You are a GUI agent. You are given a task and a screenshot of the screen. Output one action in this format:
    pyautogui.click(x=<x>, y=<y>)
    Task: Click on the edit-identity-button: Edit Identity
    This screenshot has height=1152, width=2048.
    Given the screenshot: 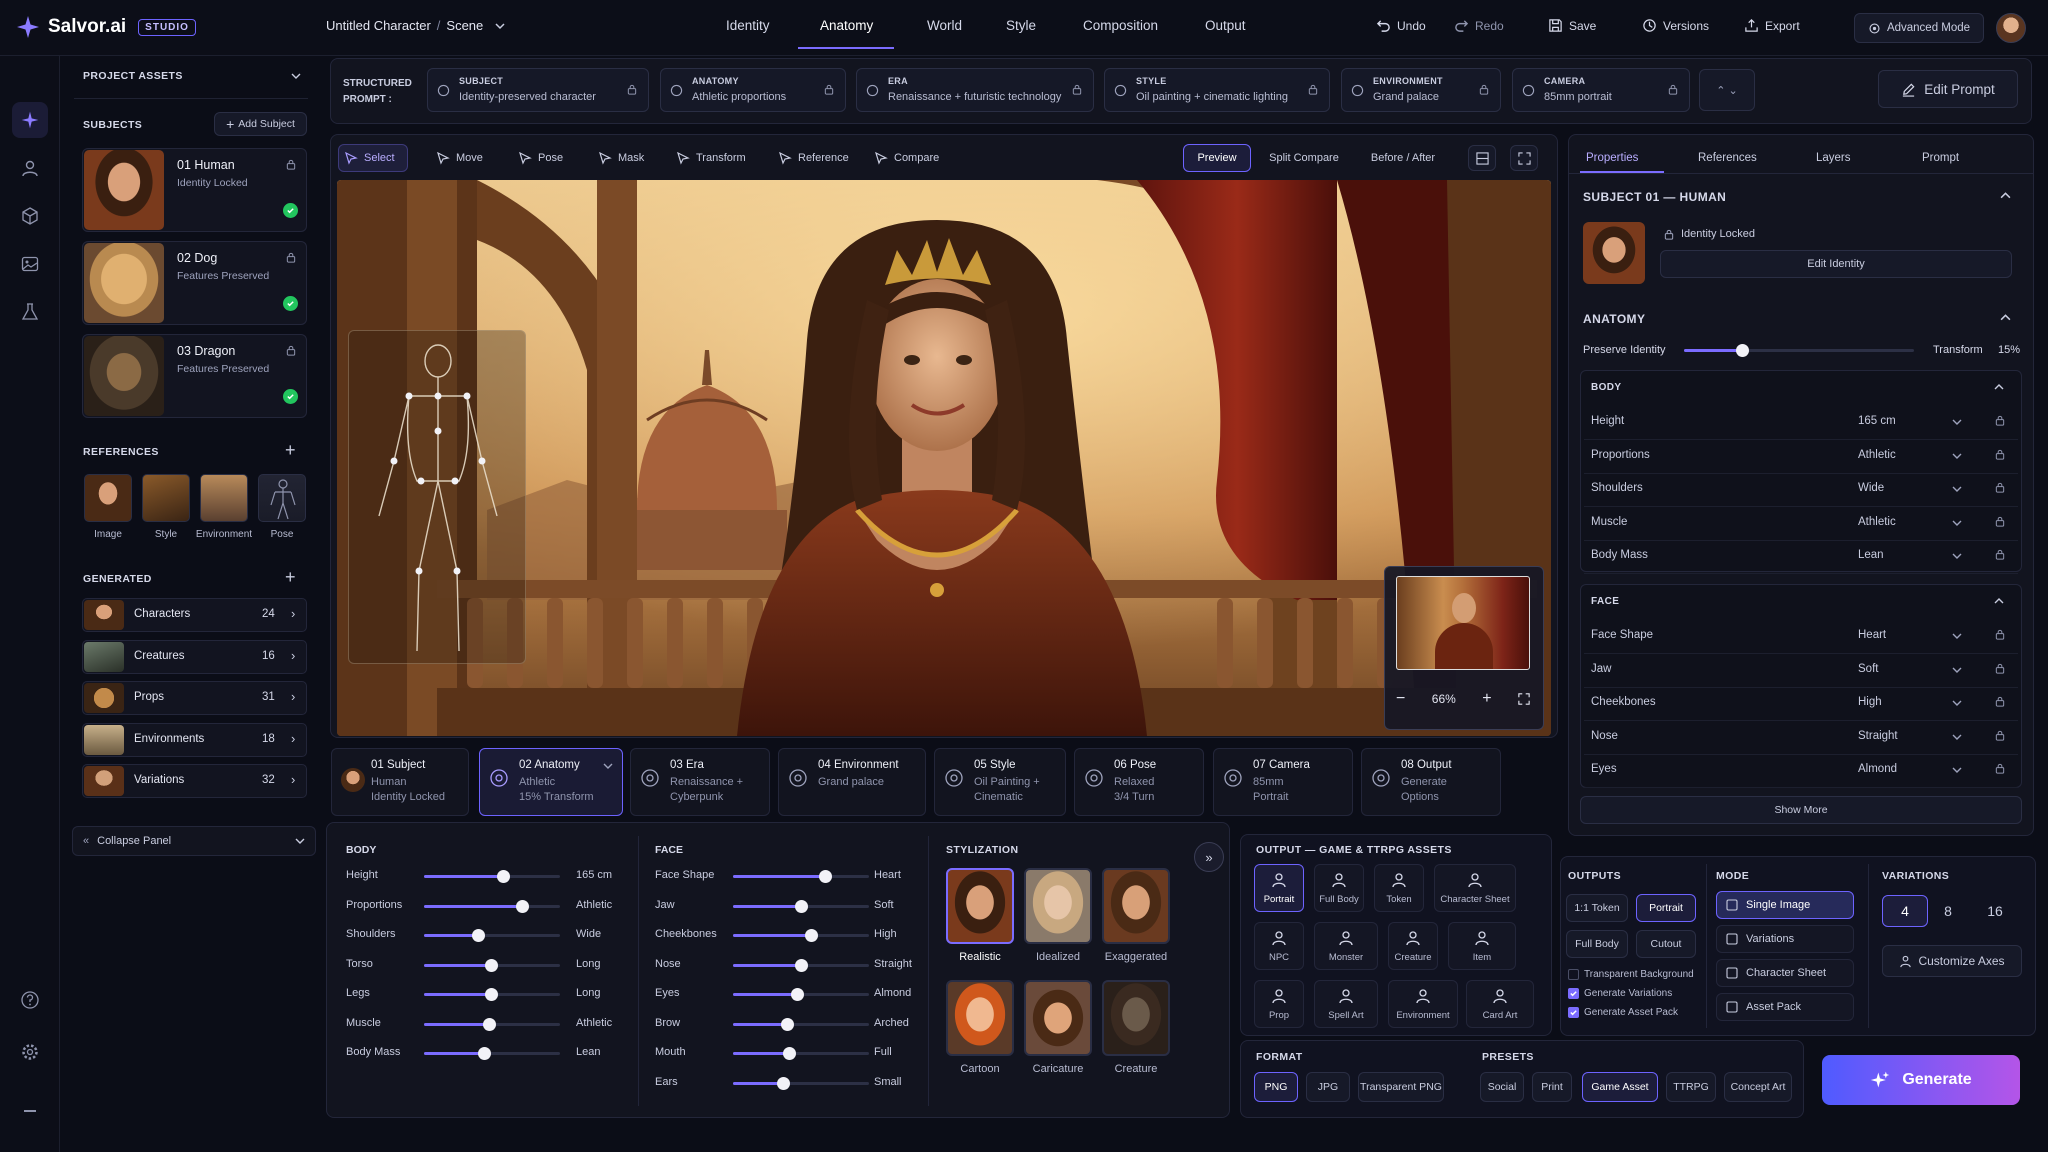 What is the action you would take?
    pyautogui.click(x=1836, y=264)
    